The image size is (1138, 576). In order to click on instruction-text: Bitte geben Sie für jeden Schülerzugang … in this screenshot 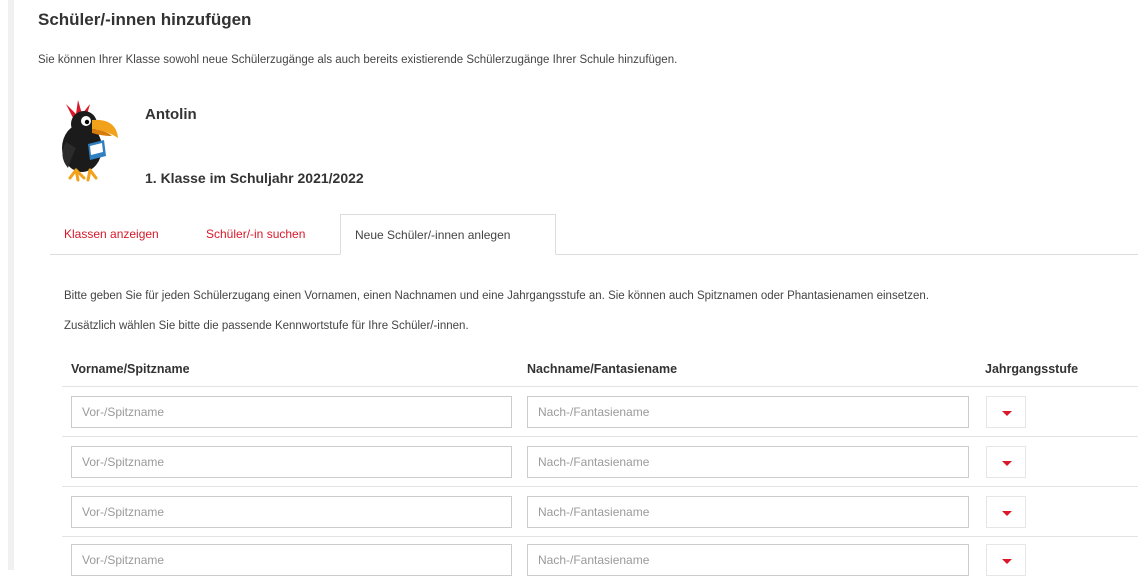, I will do `click(497, 296)`.